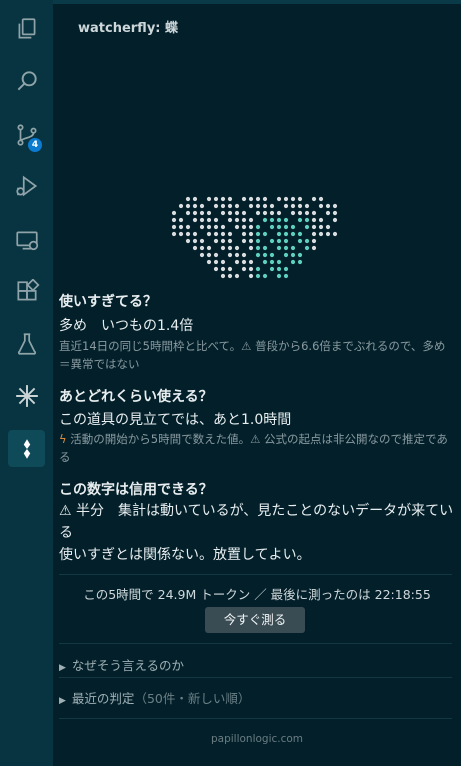 The width and height of the screenshot is (461, 766). I want to click on watcherfly-icon, so click(26, 449).